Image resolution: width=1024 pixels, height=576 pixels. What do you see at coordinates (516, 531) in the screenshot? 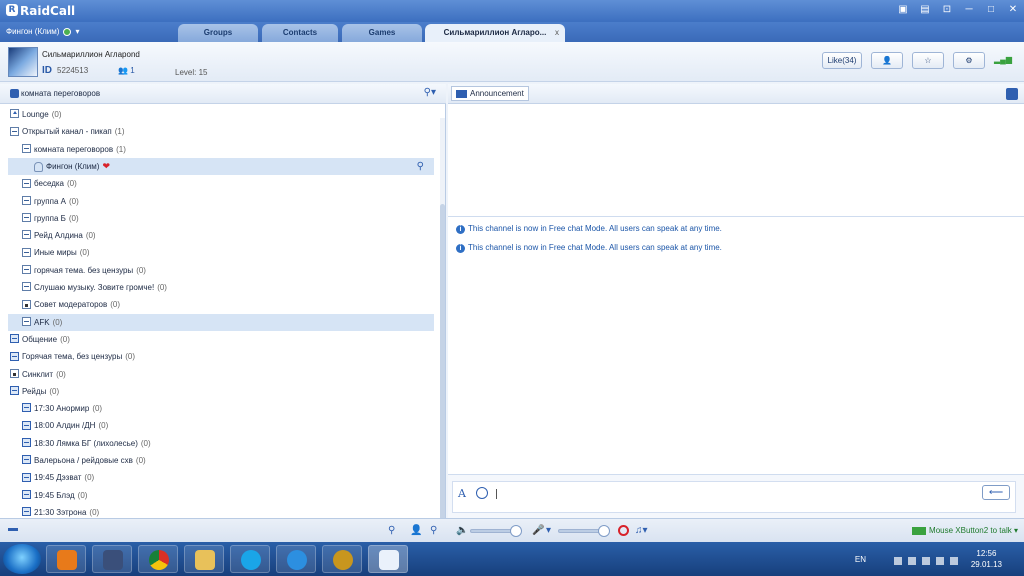
I see `speaker-volume-knob` at bounding box center [516, 531].